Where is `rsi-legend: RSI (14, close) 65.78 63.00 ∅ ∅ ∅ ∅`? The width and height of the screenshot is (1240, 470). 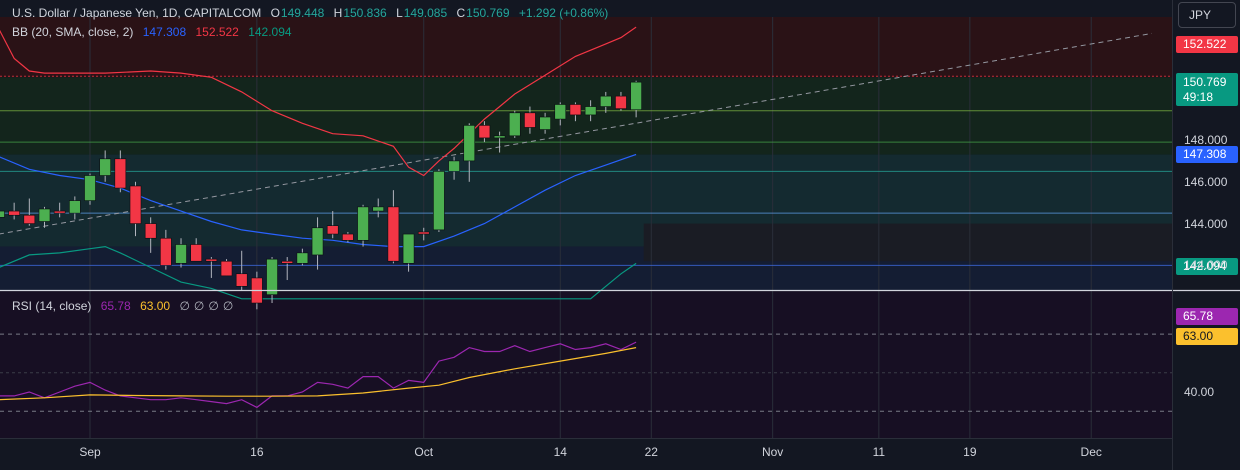 rsi-legend: RSI (14, close) 65.78 63.00 ∅ ∅ ∅ ∅ is located at coordinates (124, 306).